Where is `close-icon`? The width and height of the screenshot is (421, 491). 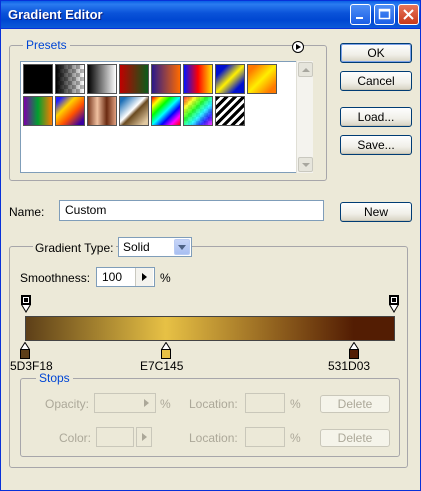 close-icon is located at coordinates (408, 14).